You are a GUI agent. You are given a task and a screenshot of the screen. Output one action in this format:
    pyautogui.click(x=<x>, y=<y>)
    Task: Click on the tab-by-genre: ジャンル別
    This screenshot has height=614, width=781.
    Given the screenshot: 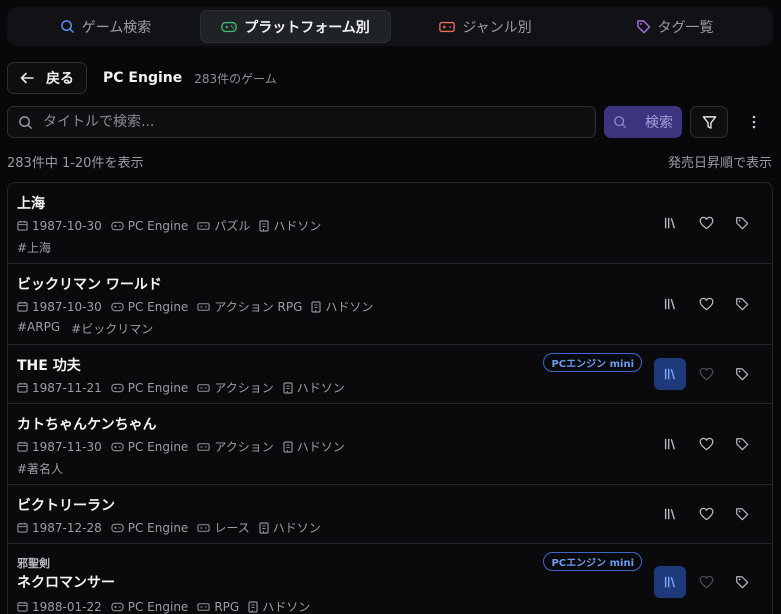 What is the action you would take?
    pyautogui.click(x=485, y=26)
    